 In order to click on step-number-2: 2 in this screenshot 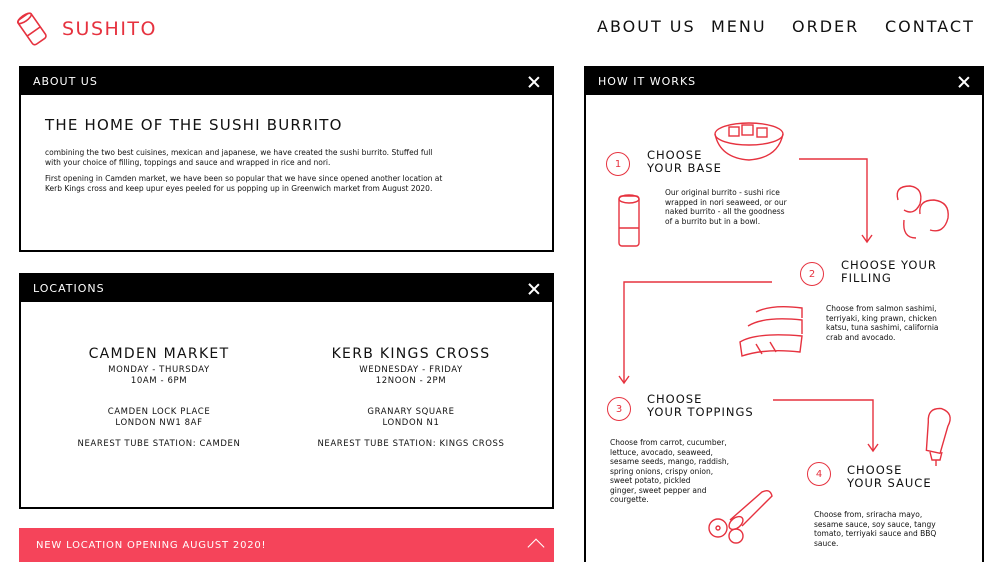, I will do `click(812, 274)`.